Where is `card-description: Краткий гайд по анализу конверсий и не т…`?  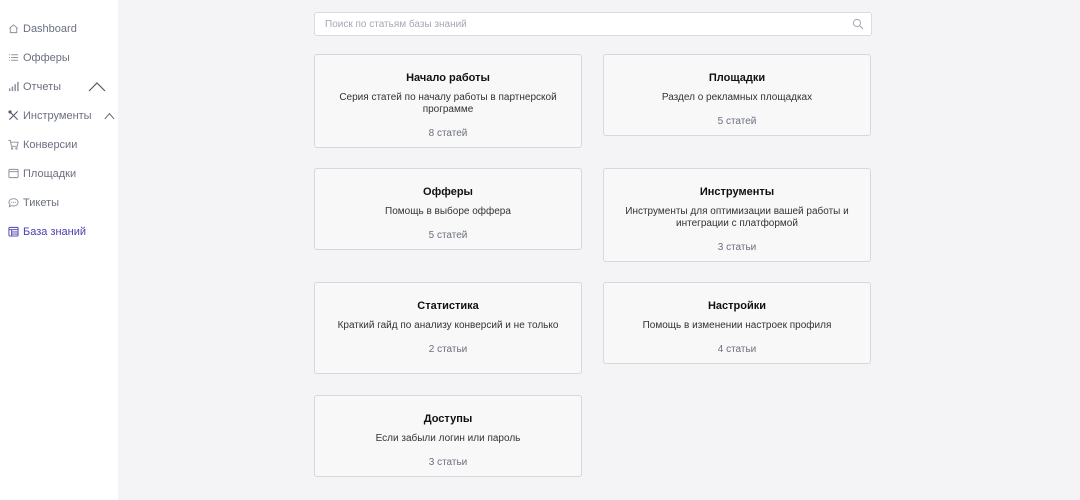 card-description: Краткий гайд по анализу конверсий и не т… is located at coordinates (448, 325).